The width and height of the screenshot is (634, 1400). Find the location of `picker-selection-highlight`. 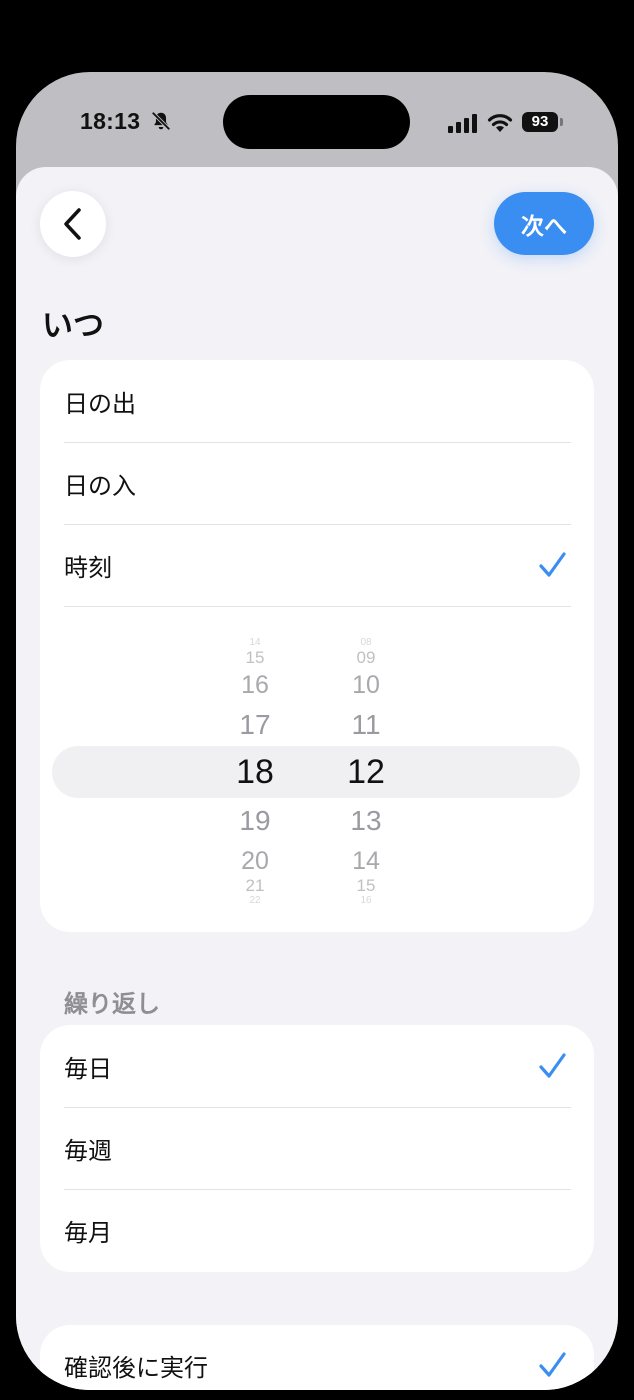

picker-selection-highlight is located at coordinates (316, 772).